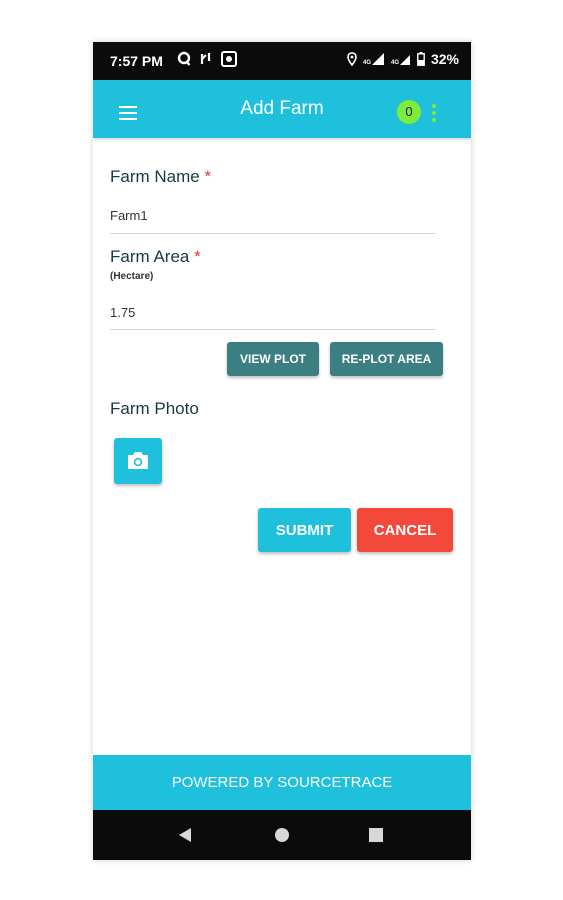 The width and height of the screenshot is (563, 900). I want to click on farm-photo-label: Farm Photo, so click(154, 408).